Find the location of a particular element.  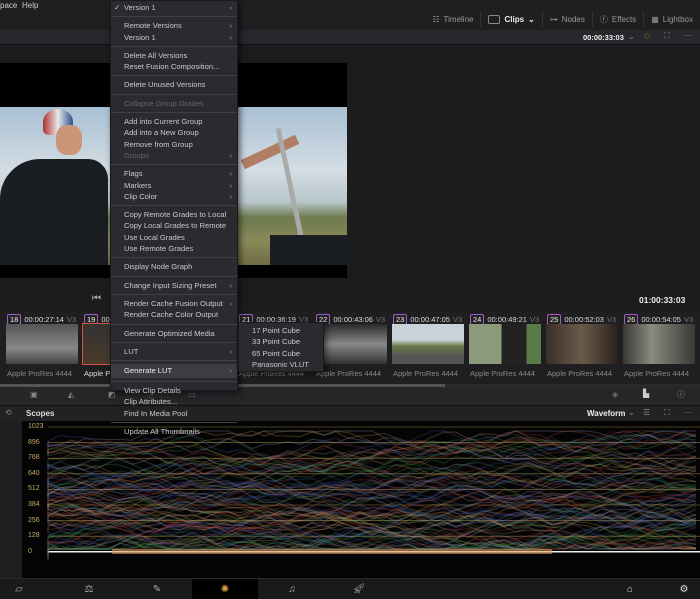

keyframes-icon: ◈ is located at coordinates (615, 394).